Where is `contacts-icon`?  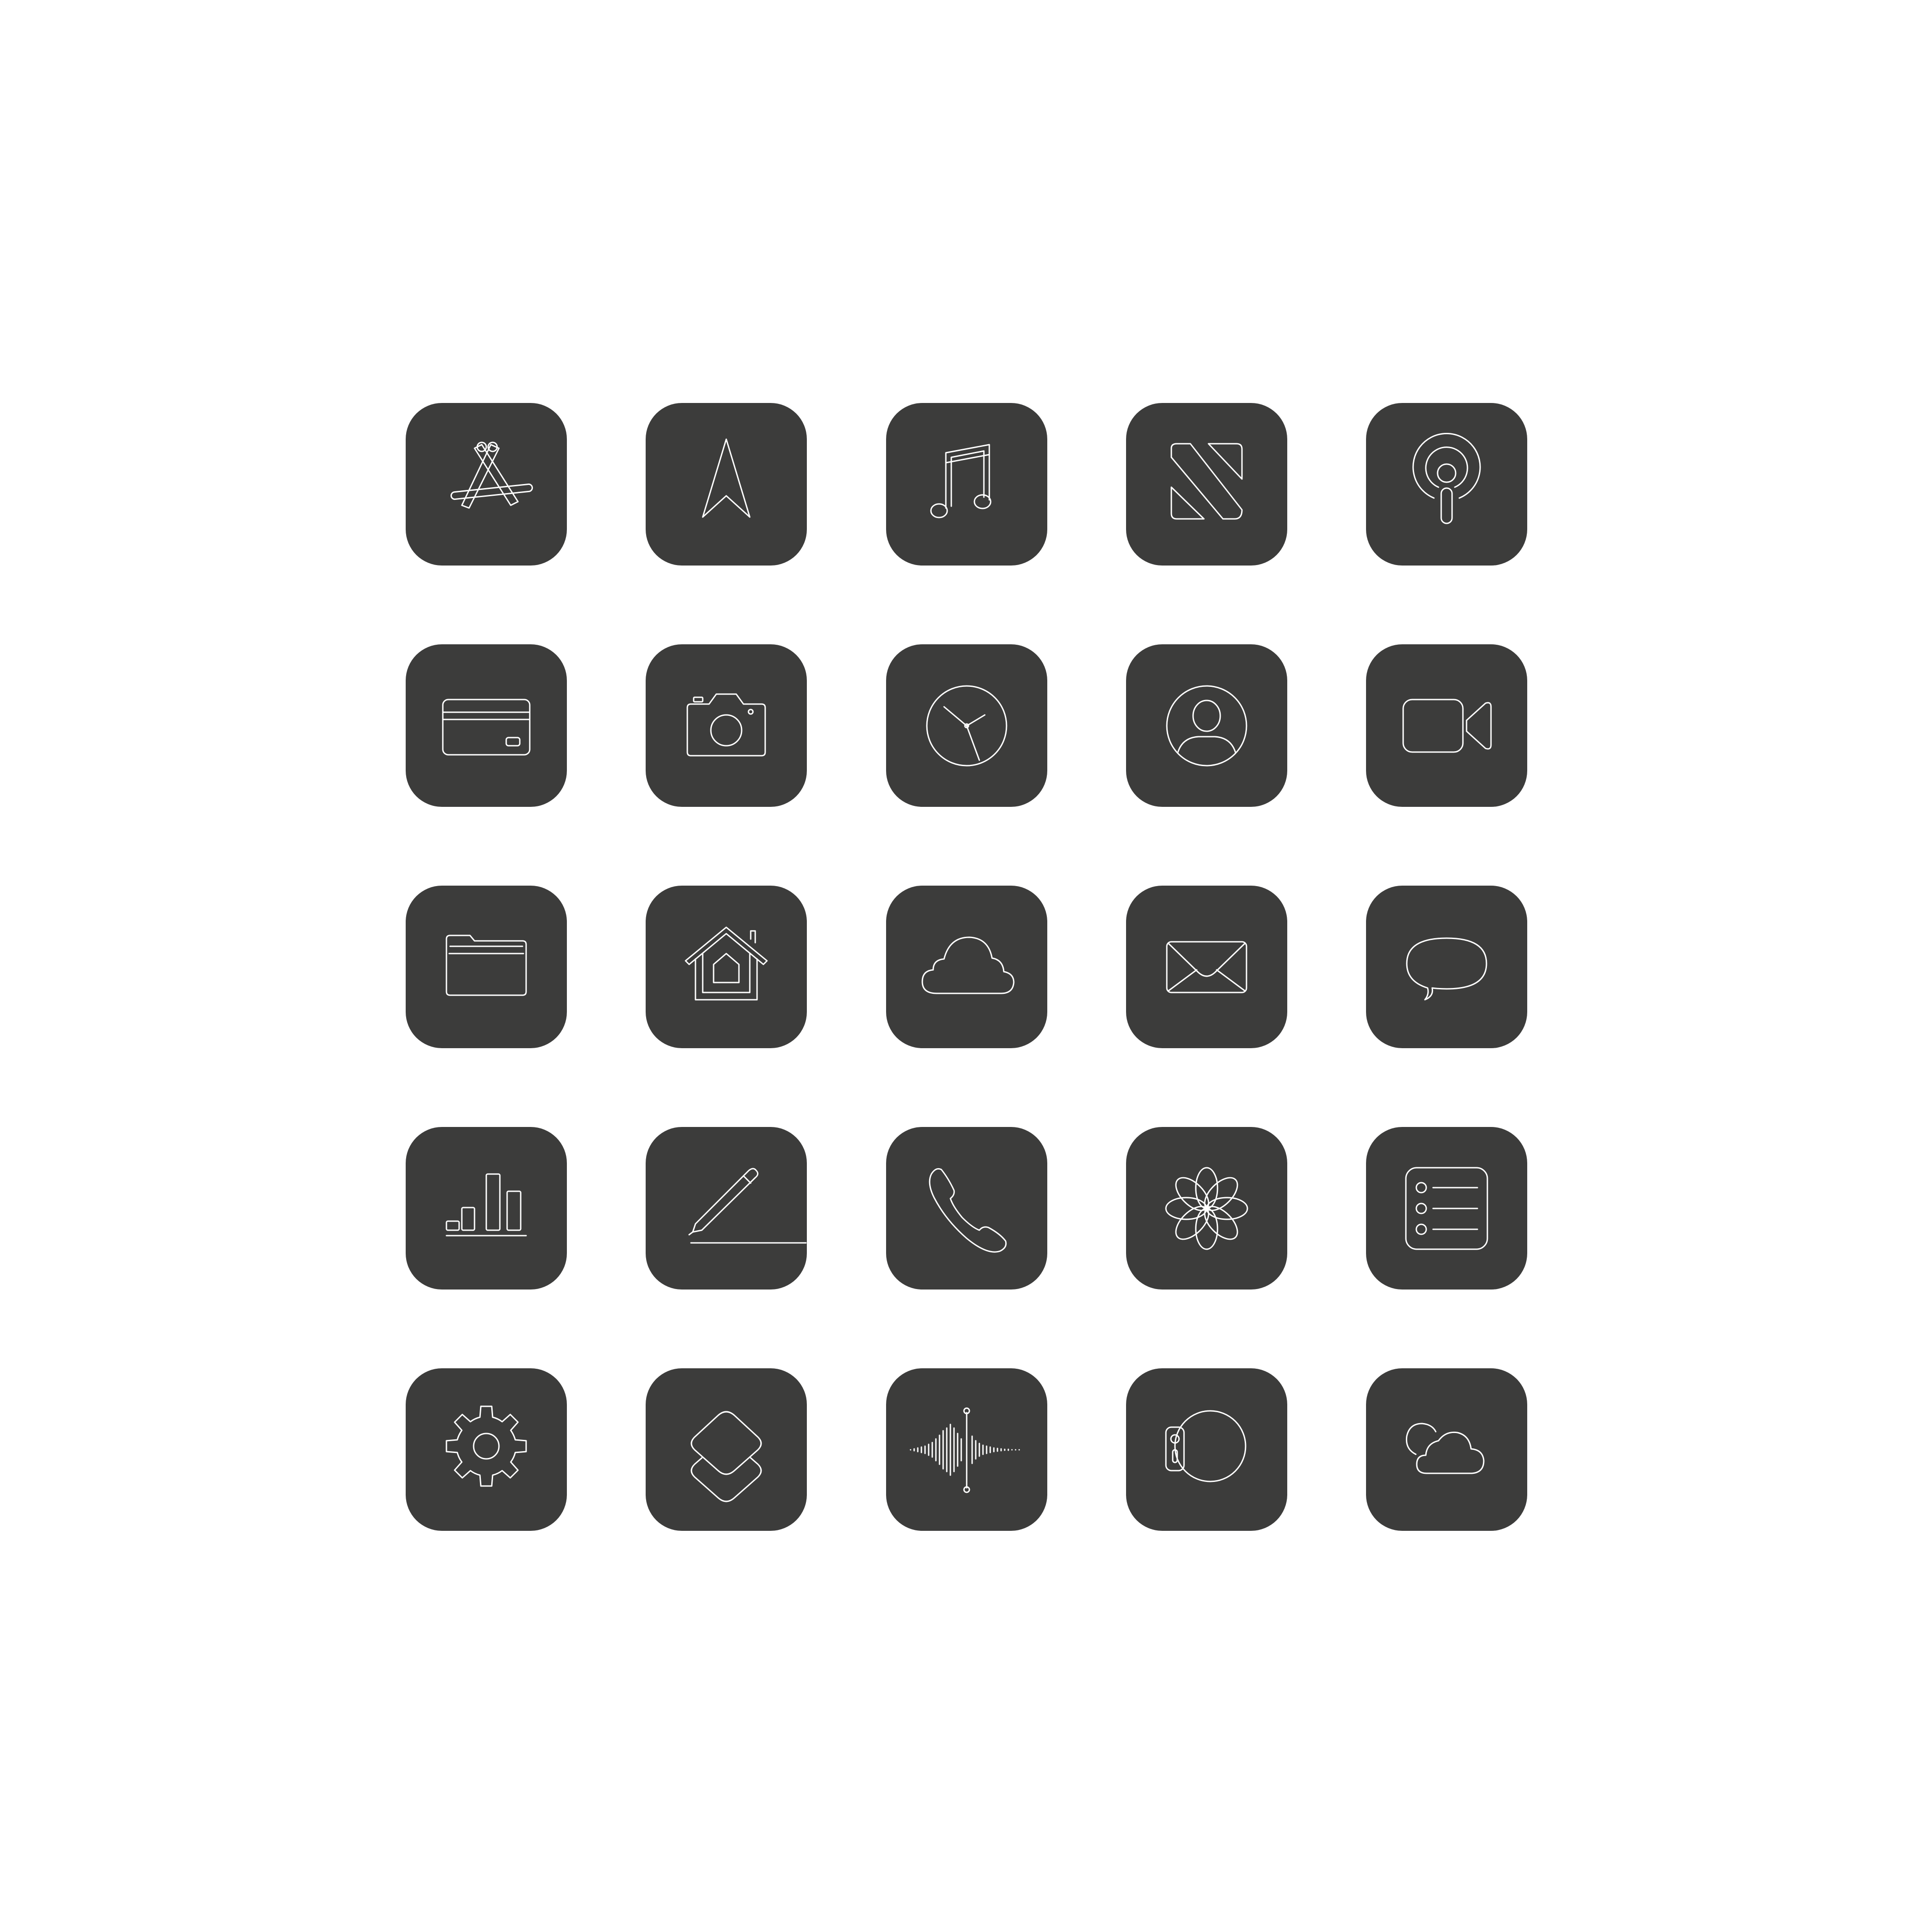 contacts-icon is located at coordinates (1206, 725).